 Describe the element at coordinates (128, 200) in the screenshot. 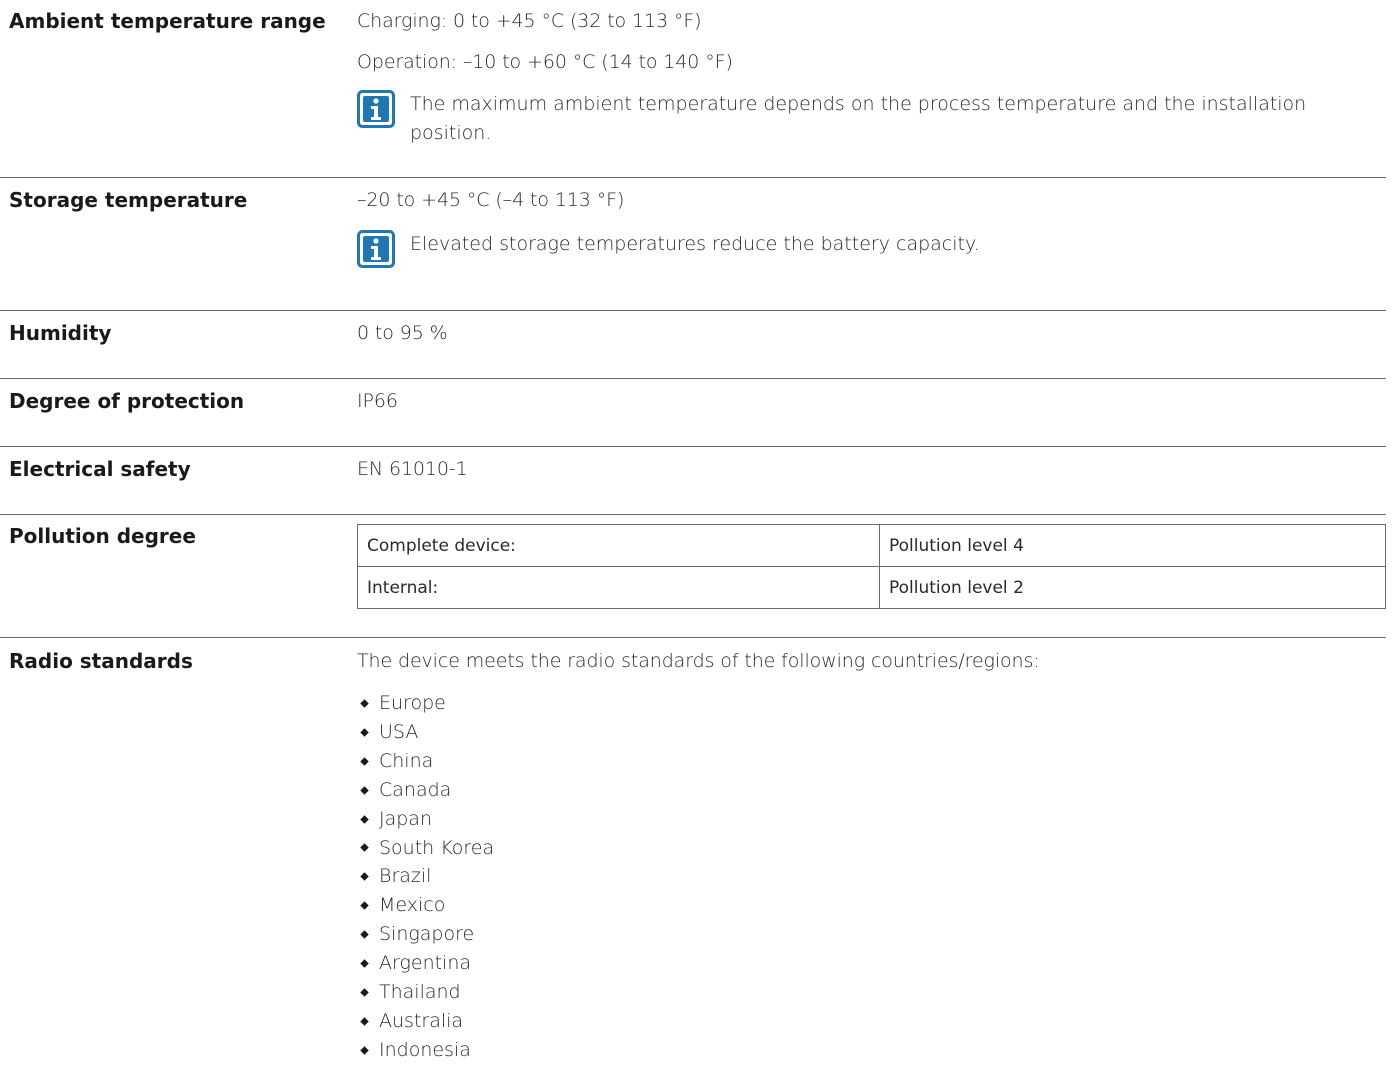

I see `storage-temperature-label: Storage temperature` at that location.